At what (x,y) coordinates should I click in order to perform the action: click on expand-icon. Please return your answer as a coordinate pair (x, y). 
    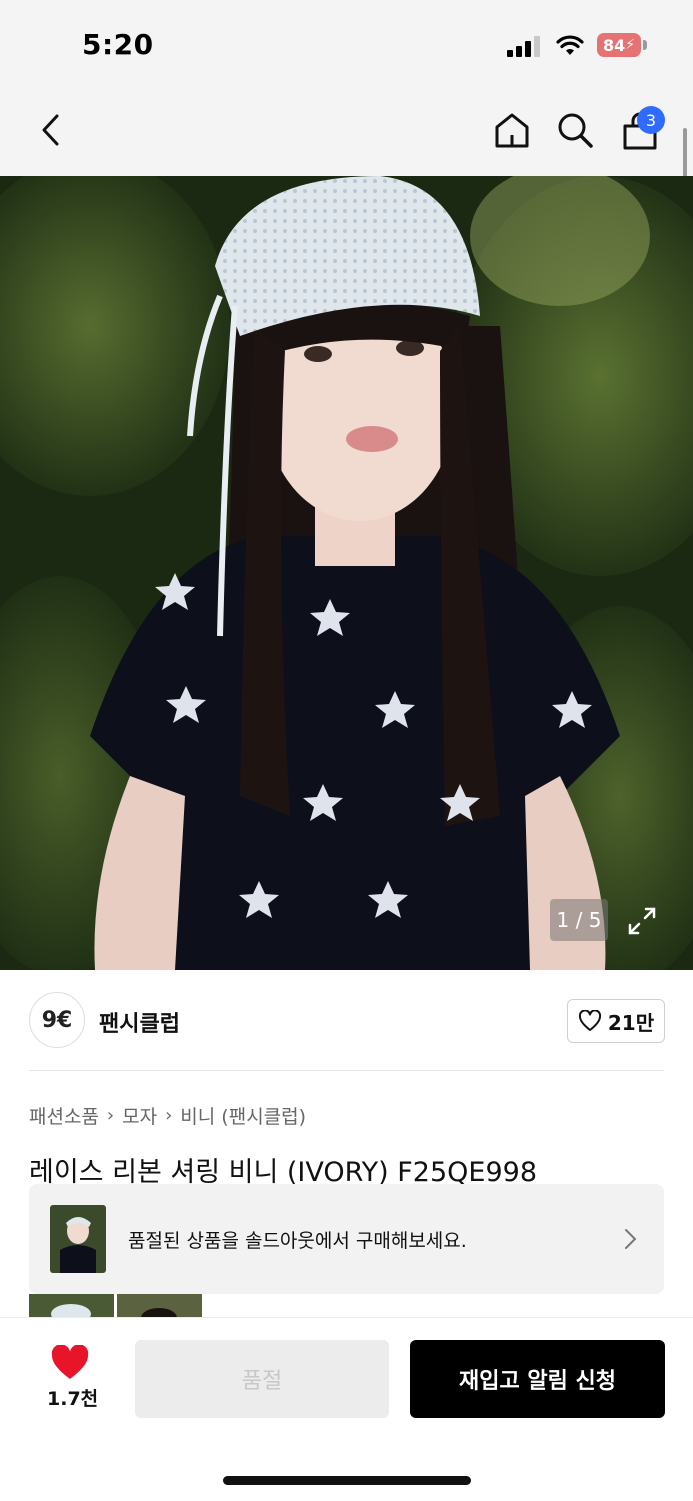
    Looking at the image, I should click on (642, 921).